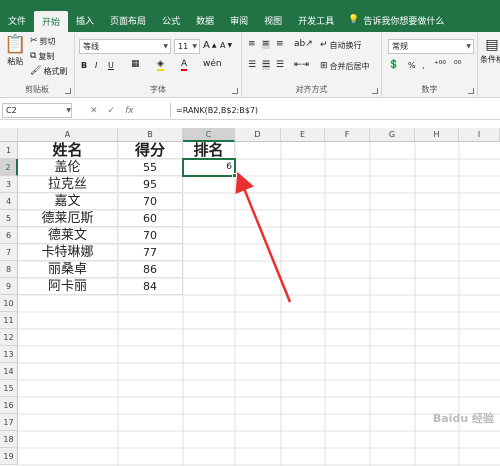  What do you see at coordinates (463, 418) in the screenshot?
I see `watermark: Baidu 经验` at bounding box center [463, 418].